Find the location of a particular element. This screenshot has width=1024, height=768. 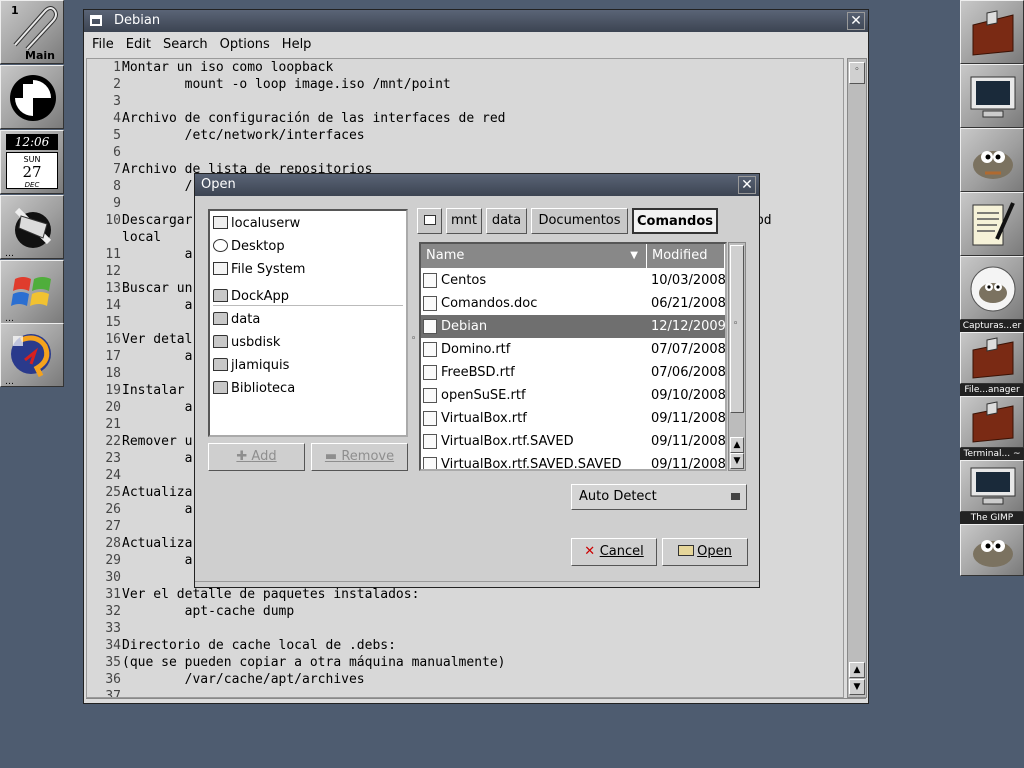

menu-edit: Edit is located at coordinates (138, 43).